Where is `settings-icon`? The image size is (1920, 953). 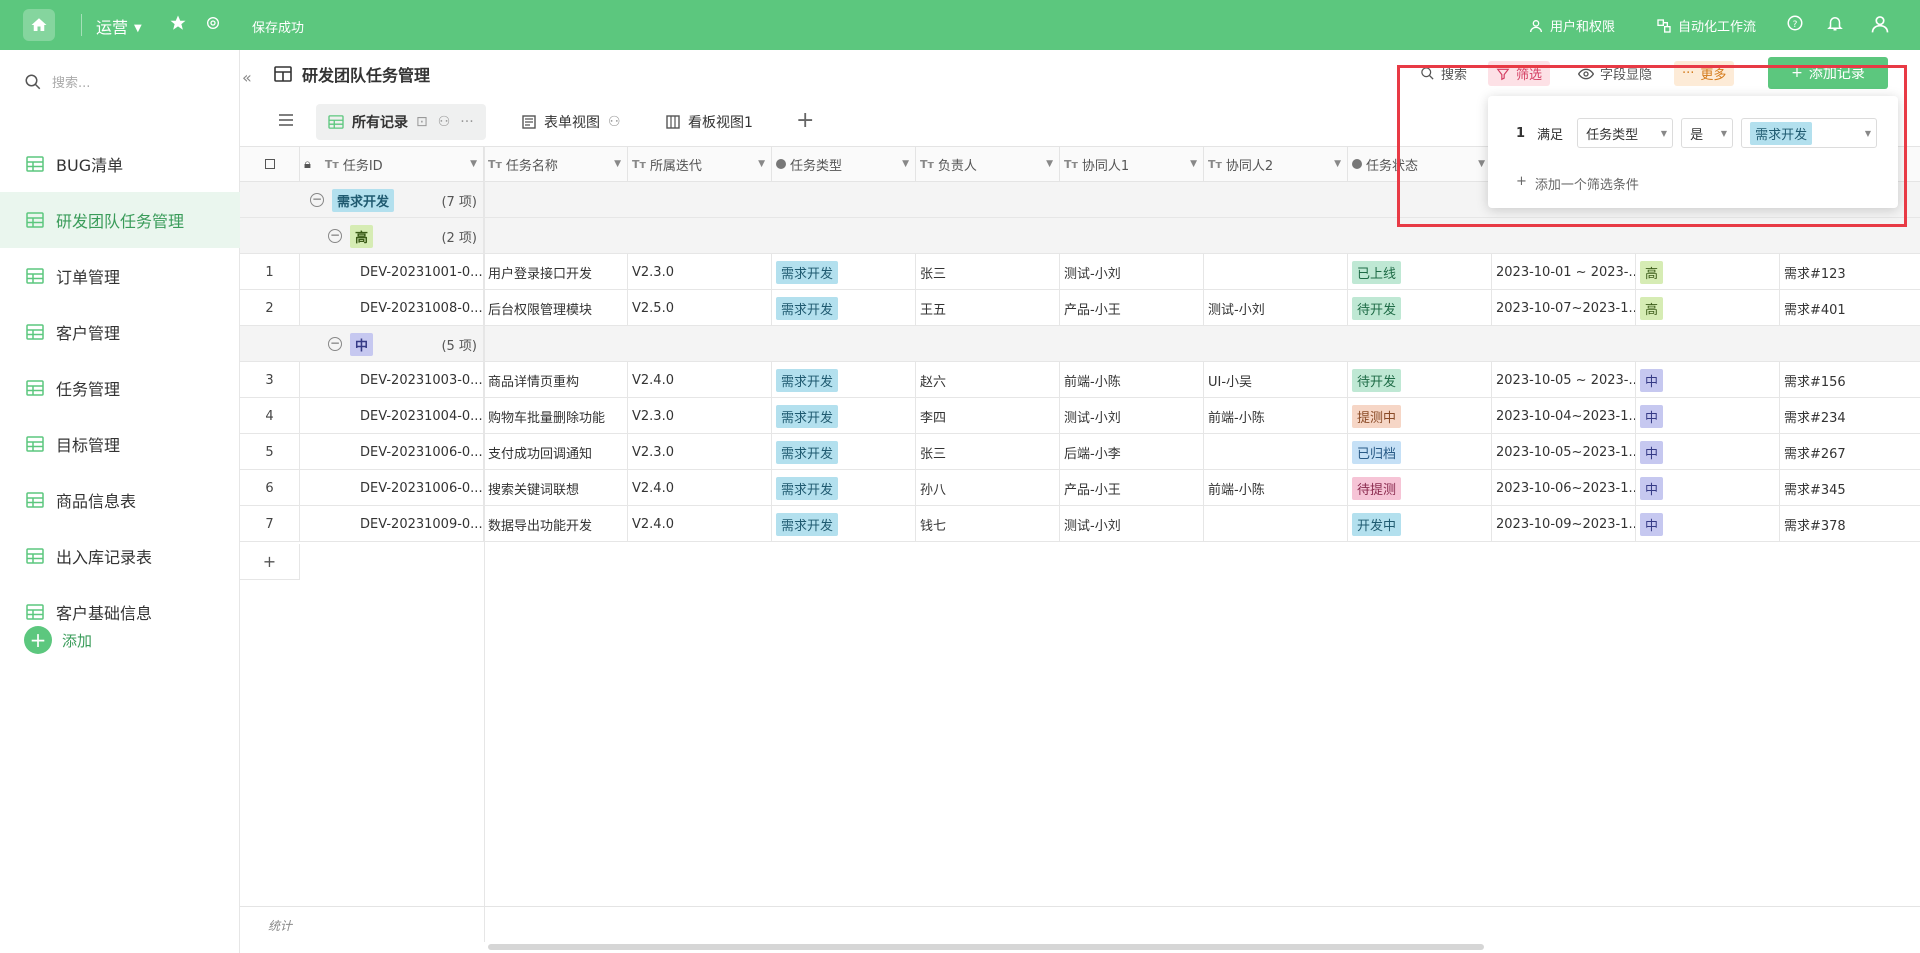
settings-icon is located at coordinates (213, 25).